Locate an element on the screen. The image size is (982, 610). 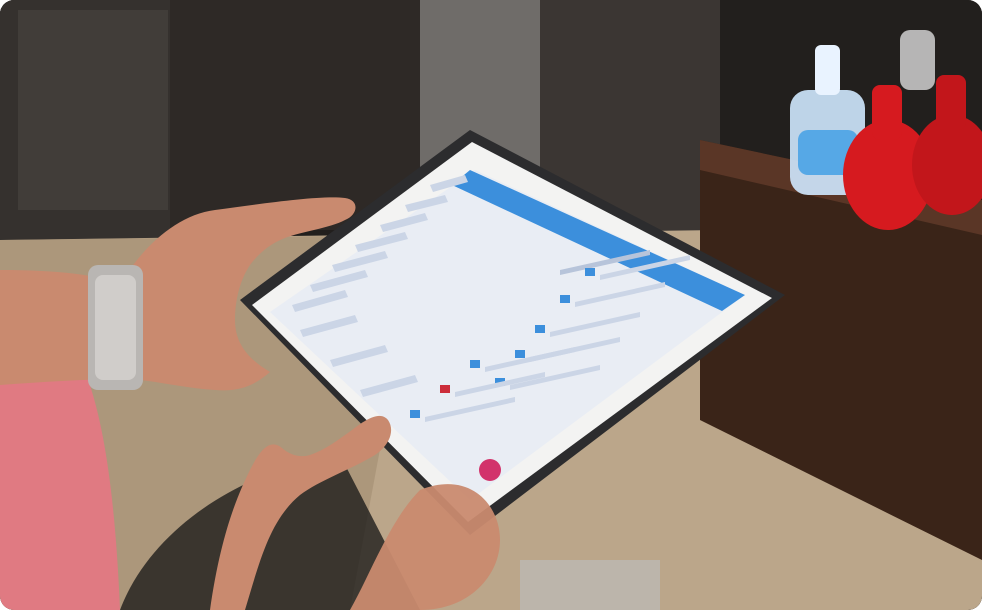
white-bottle is located at coordinates (917, 60).